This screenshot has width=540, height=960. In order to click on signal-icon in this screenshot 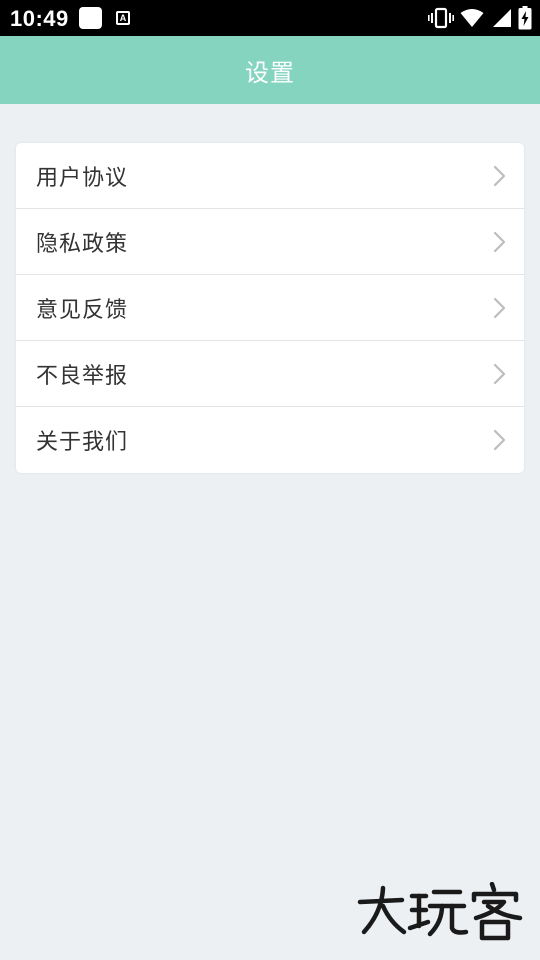, I will do `click(502, 18)`.